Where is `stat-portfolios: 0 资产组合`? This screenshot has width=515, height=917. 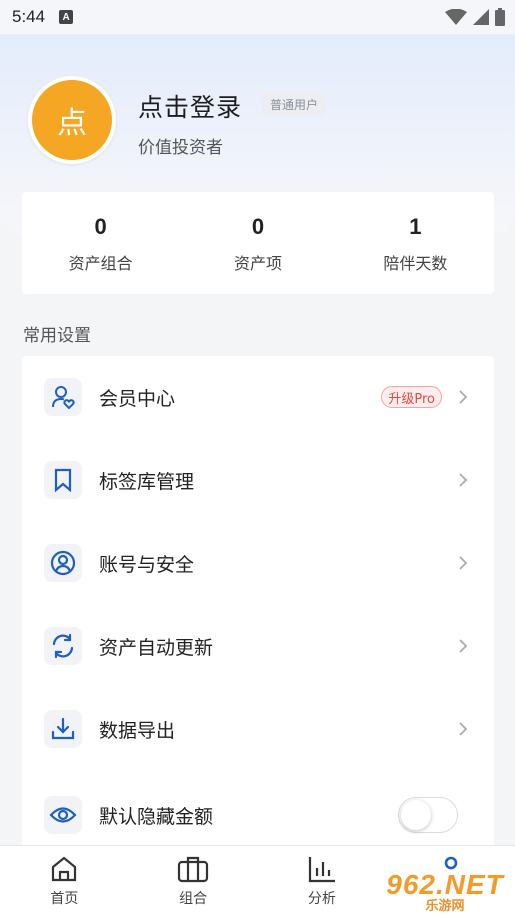 stat-portfolios: 0 资产组合 is located at coordinates (100, 243).